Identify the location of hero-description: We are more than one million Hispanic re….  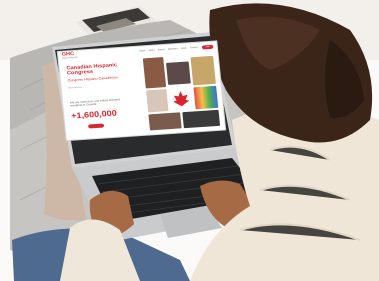
(95, 103).